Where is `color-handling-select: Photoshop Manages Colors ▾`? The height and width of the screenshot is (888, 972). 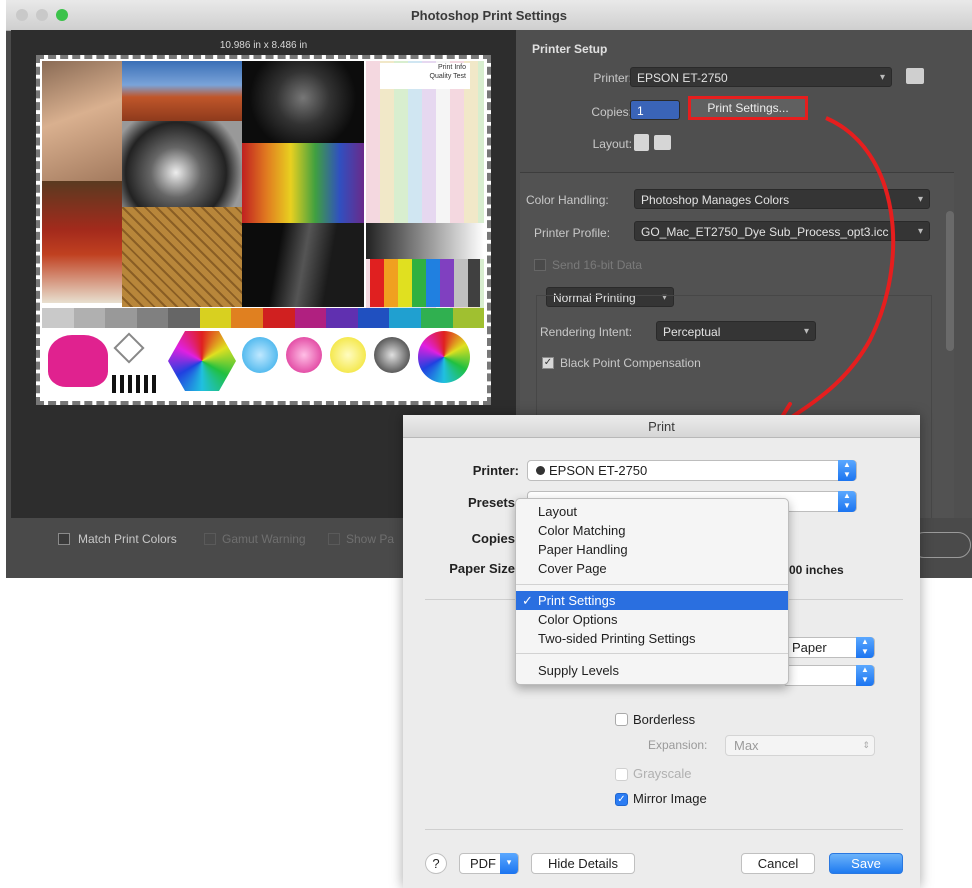 color-handling-select: Photoshop Manages Colors ▾ is located at coordinates (782, 199).